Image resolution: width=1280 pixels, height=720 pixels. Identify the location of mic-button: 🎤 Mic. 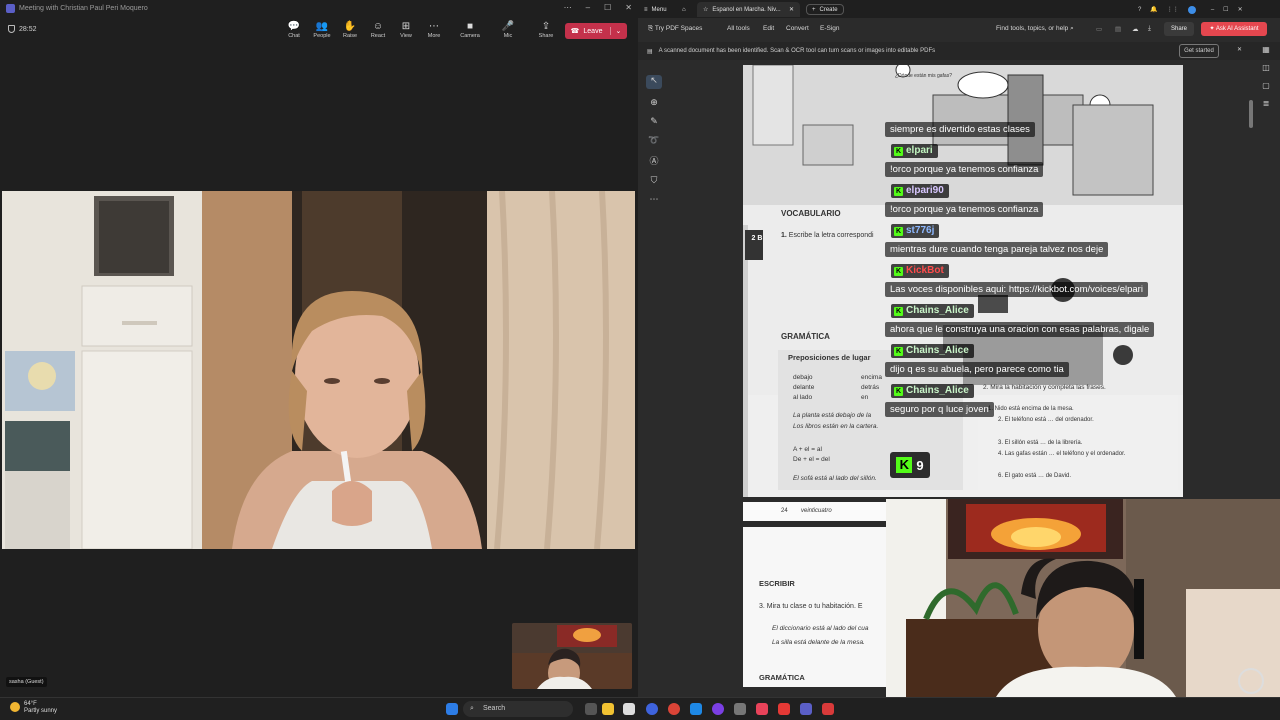
(508, 29).